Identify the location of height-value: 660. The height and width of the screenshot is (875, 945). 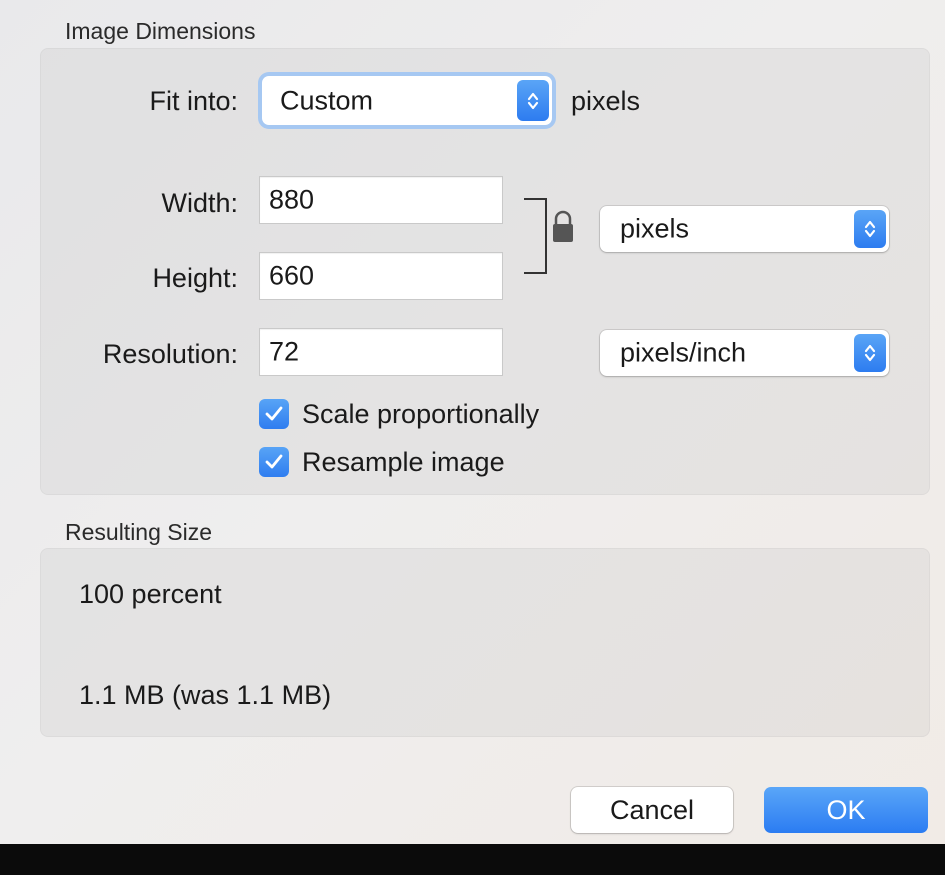
(292, 275).